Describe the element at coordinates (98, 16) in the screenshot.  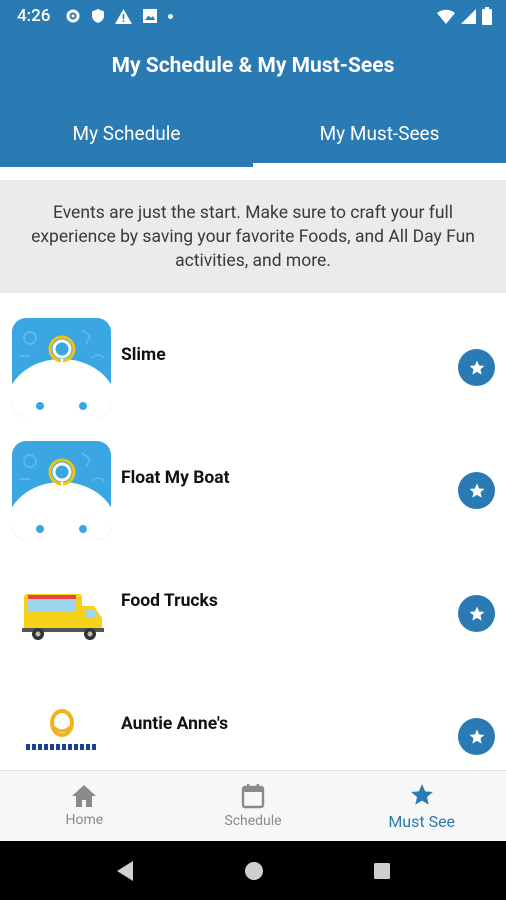
I see `shield-icon` at that location.